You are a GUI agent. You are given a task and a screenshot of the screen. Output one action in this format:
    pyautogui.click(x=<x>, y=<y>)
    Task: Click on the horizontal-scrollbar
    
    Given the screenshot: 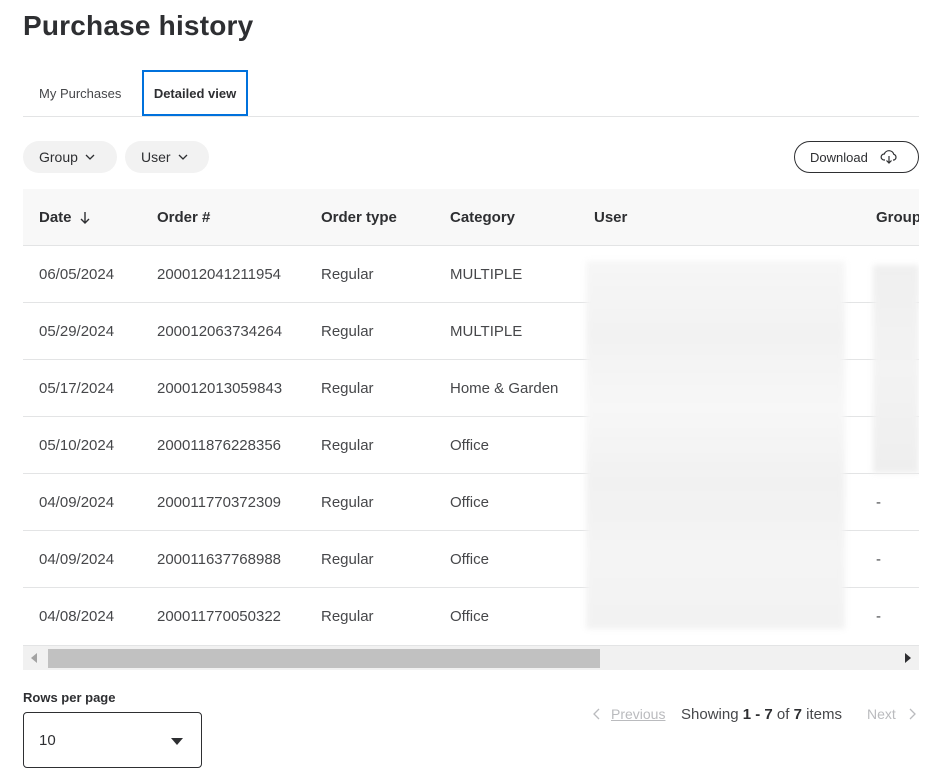 What is the action you would take?
    pyautogui.click(x=471, y=657)
    